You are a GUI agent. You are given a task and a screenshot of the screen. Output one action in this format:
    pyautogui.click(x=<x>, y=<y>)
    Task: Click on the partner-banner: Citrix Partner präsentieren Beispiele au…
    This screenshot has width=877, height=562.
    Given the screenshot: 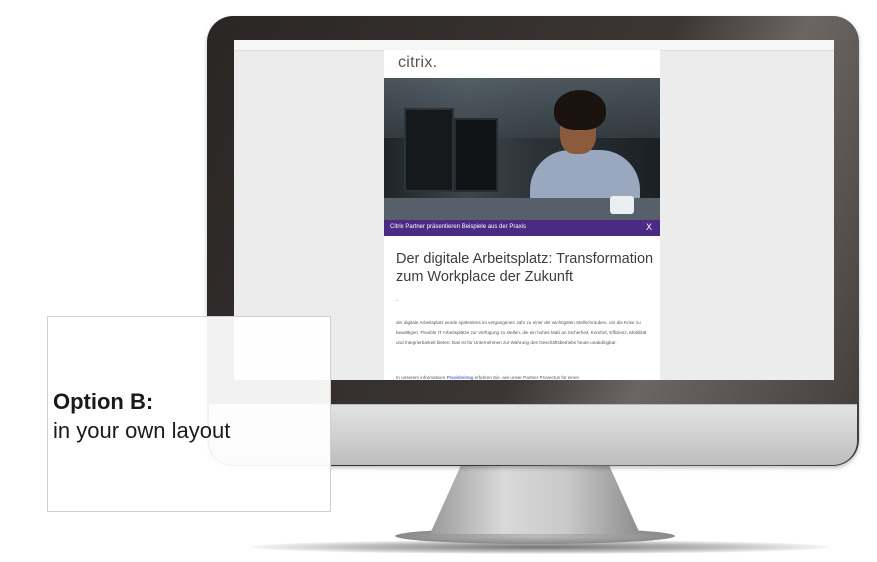 What is the action you would take?
    pyautogui.click(x=522, y=228)
    